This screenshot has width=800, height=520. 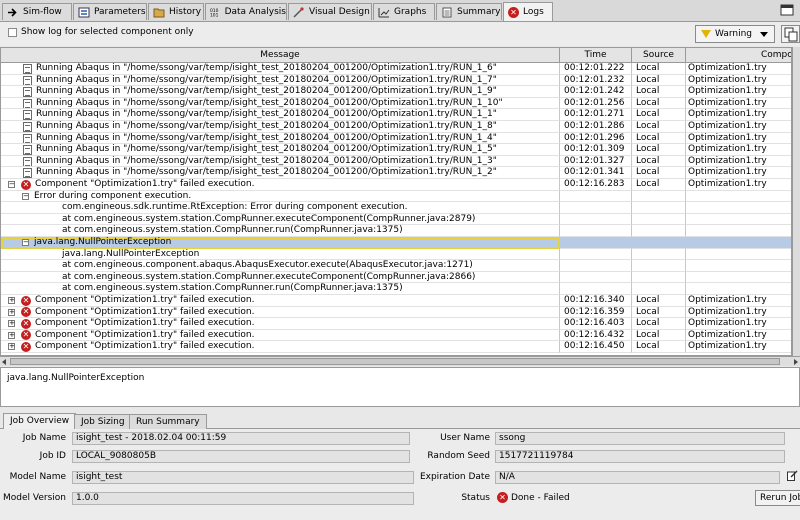 I want to click on time-cell: 00:12:16.359, so click(x=596, y=312).